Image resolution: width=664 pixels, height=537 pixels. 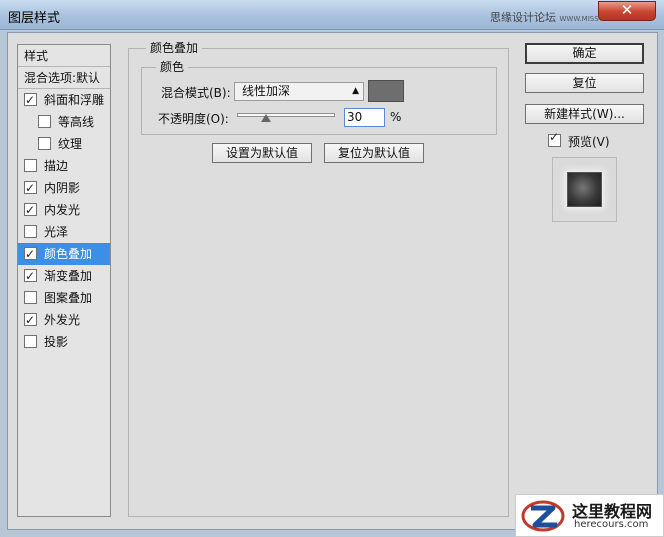 What do you see at coordinates (364, 117) in the screenshot?
I see `opacity-input: 30` at bounding box center [364, 117].